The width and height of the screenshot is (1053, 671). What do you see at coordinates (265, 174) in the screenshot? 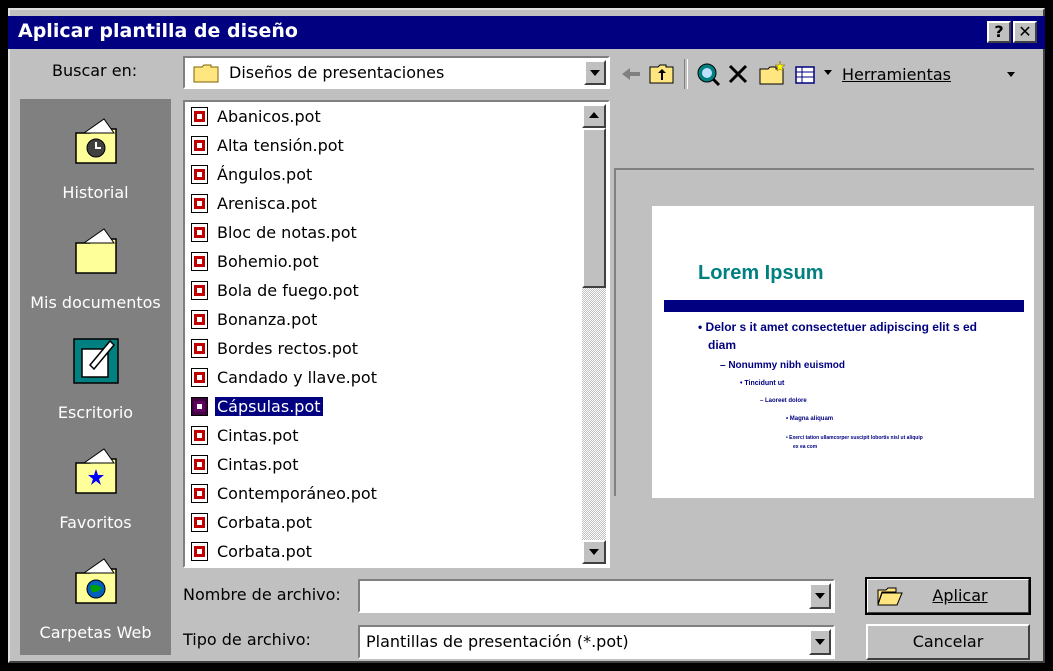
I see `file-name: Ángulos.pot` at bounding box center [265, 174].